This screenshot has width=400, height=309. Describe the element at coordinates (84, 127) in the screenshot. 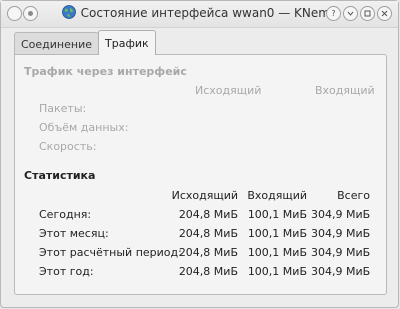

I see `traffic-row-data: Объём данных:` at that location.